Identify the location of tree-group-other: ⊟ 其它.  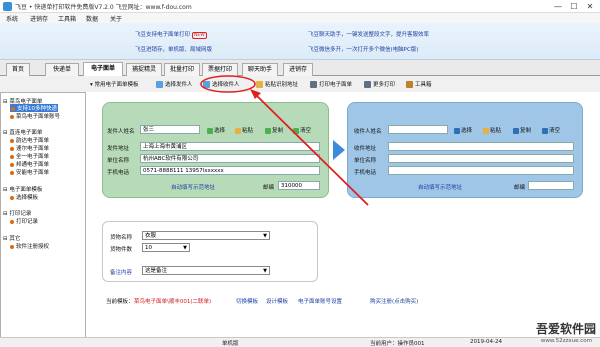
(11, 238).